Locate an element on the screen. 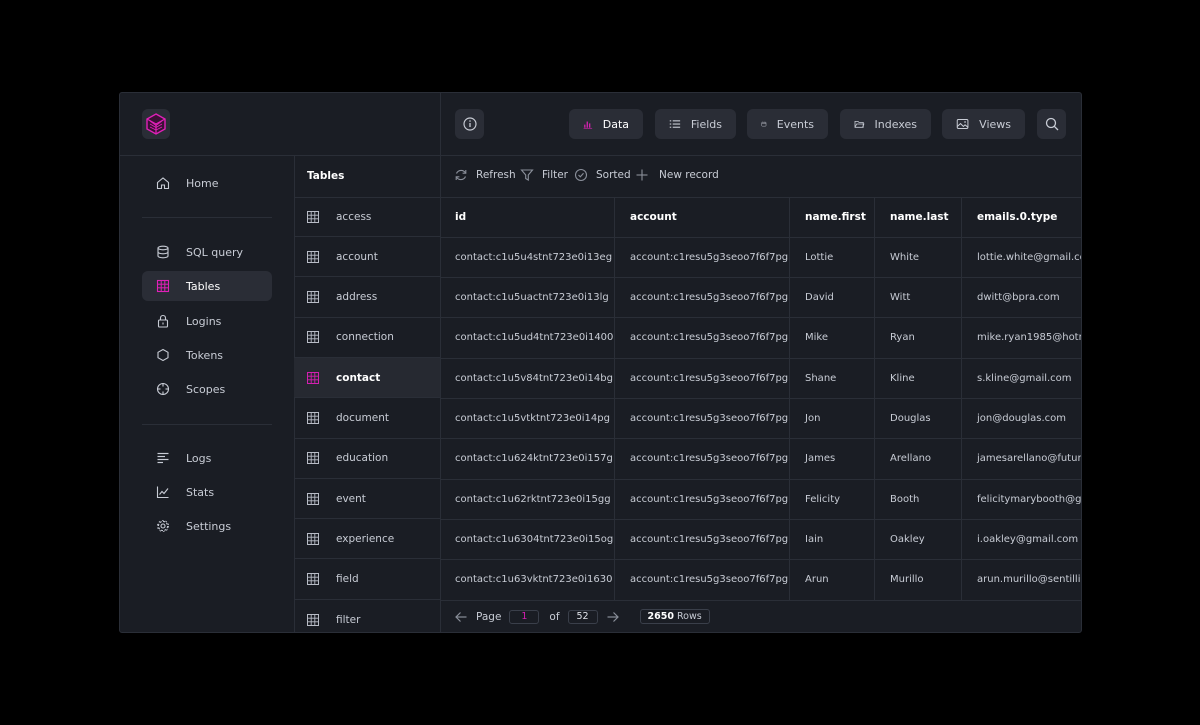  tab-indexes: Indexes is located at coordinates (885, 124).